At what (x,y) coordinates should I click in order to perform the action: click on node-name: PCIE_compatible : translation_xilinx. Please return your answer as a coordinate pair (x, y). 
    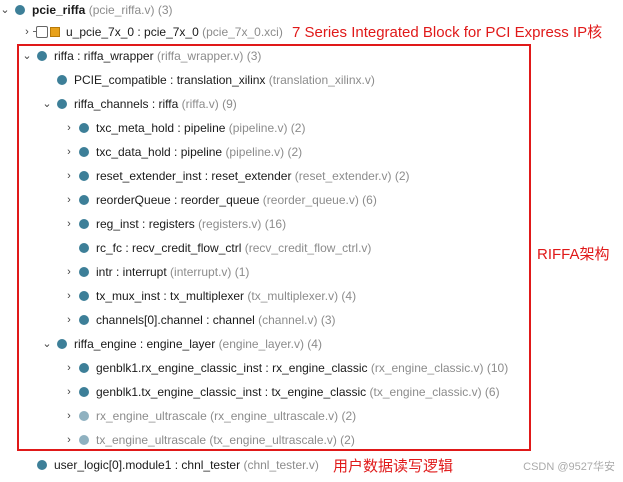
    Looking at the image, I should click on (170, 80).